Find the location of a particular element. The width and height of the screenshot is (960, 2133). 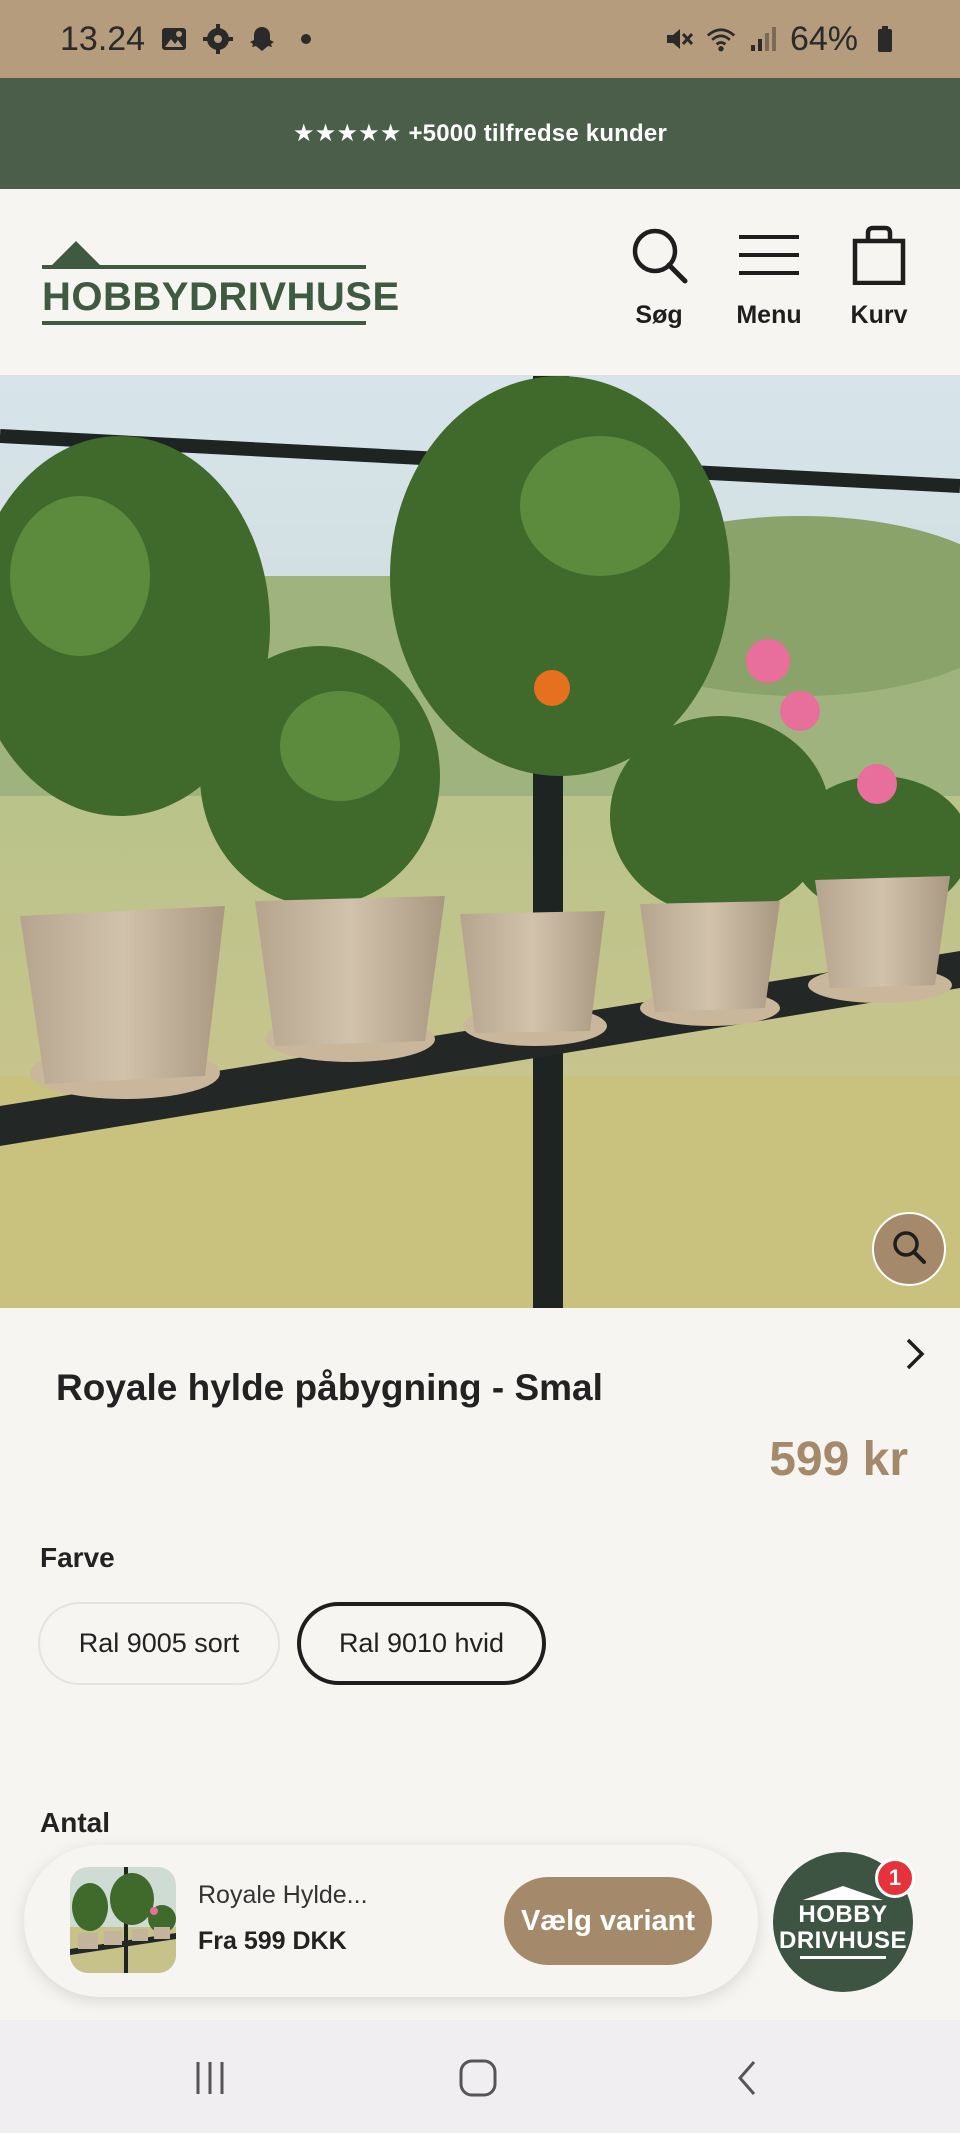

variant-option-sort: Ral 9005 sort is located at coordinates (159, 1643).